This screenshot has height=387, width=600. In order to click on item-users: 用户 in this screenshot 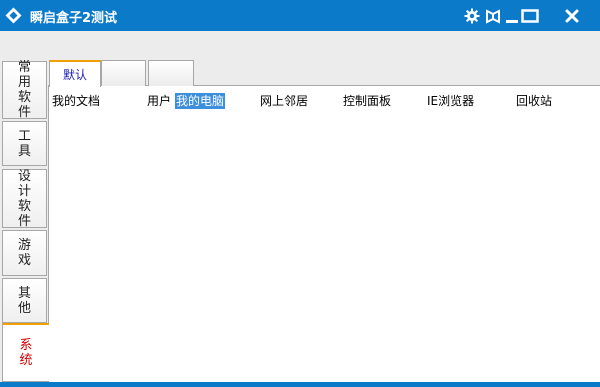, I will do `click(159, 101)`.